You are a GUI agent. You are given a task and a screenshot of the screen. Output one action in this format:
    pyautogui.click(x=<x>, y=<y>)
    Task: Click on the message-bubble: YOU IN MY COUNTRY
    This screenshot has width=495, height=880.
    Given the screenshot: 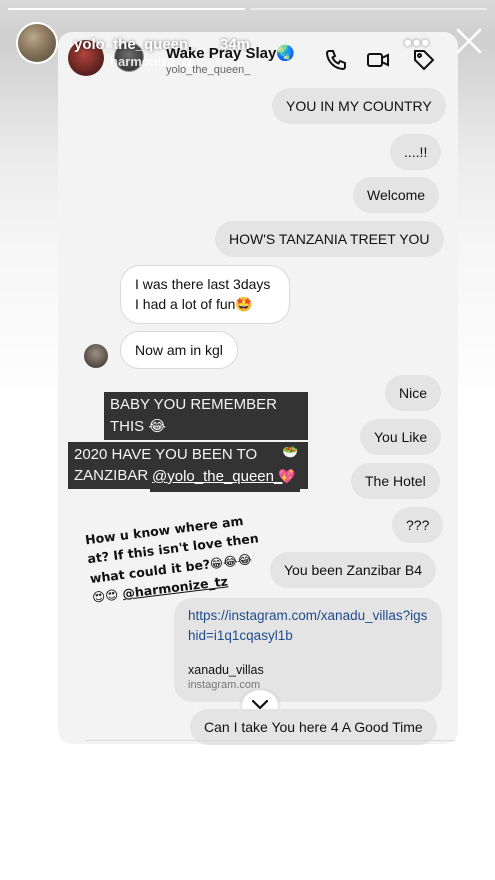 What is the action you would take?
    pyautogui.click(x=359, y=106)
    